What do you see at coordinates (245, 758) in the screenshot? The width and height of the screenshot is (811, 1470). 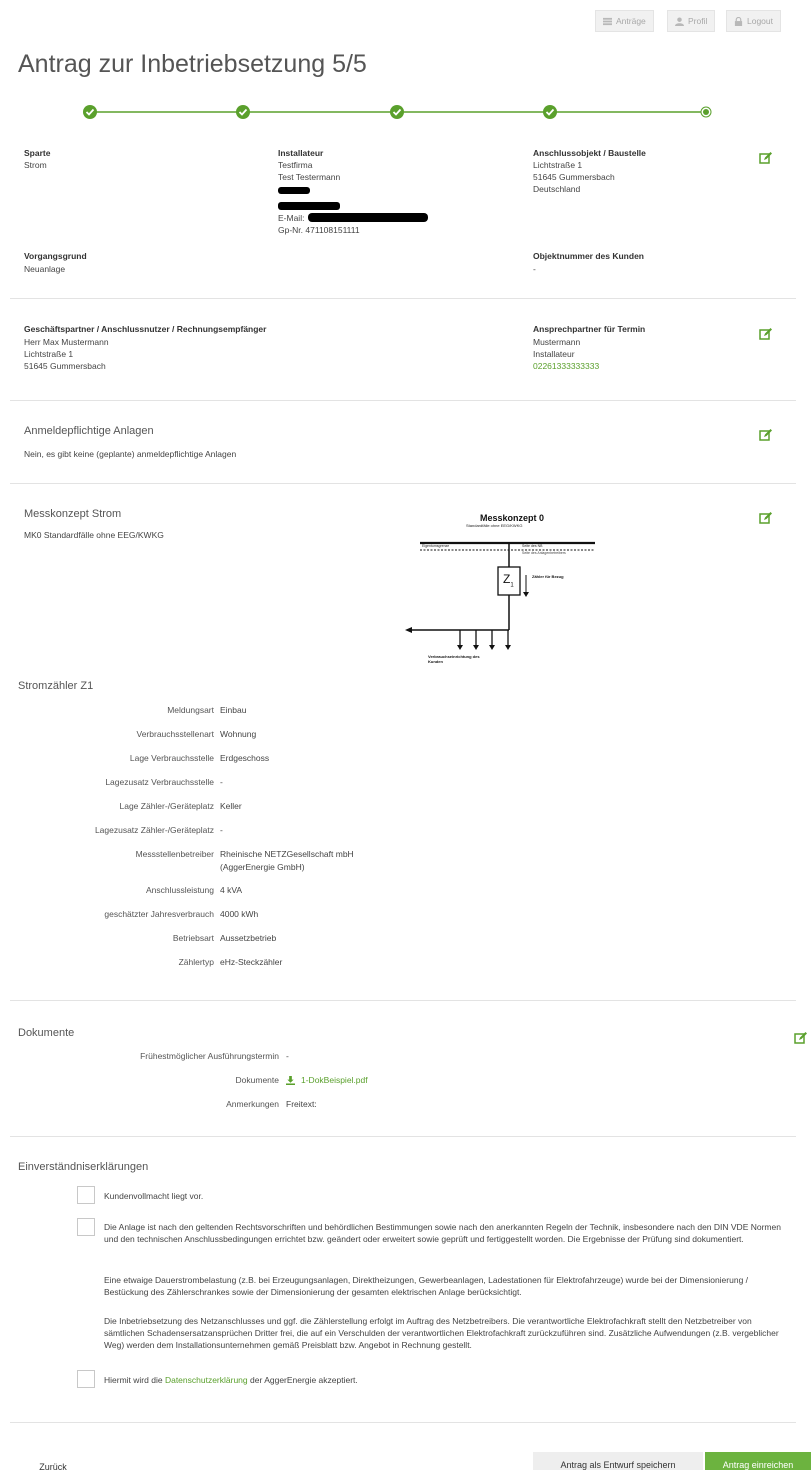 I see `zaehler-row-value: Erdgeschoss` at bounding box center [245, 758].